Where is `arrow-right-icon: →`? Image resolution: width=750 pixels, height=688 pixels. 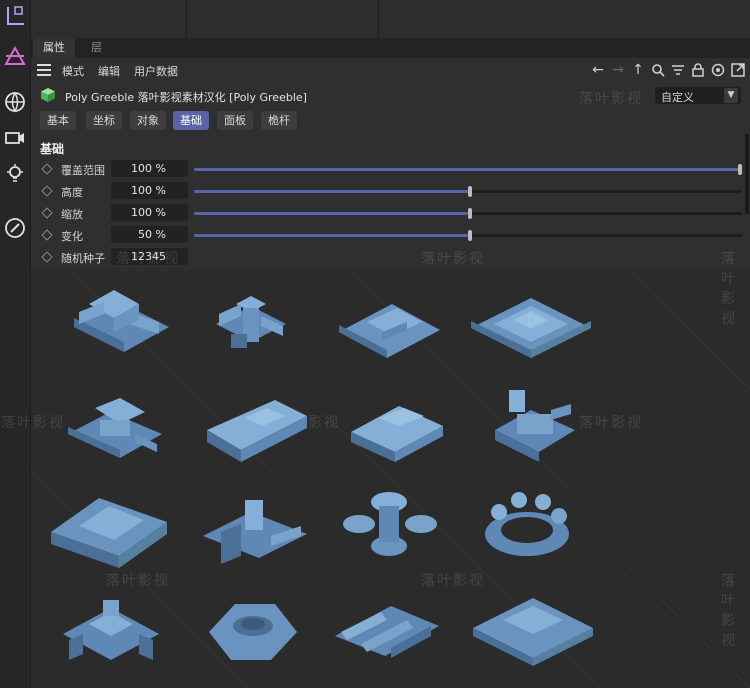
arrow-right-icon: → is located at coordinates (618, 70).